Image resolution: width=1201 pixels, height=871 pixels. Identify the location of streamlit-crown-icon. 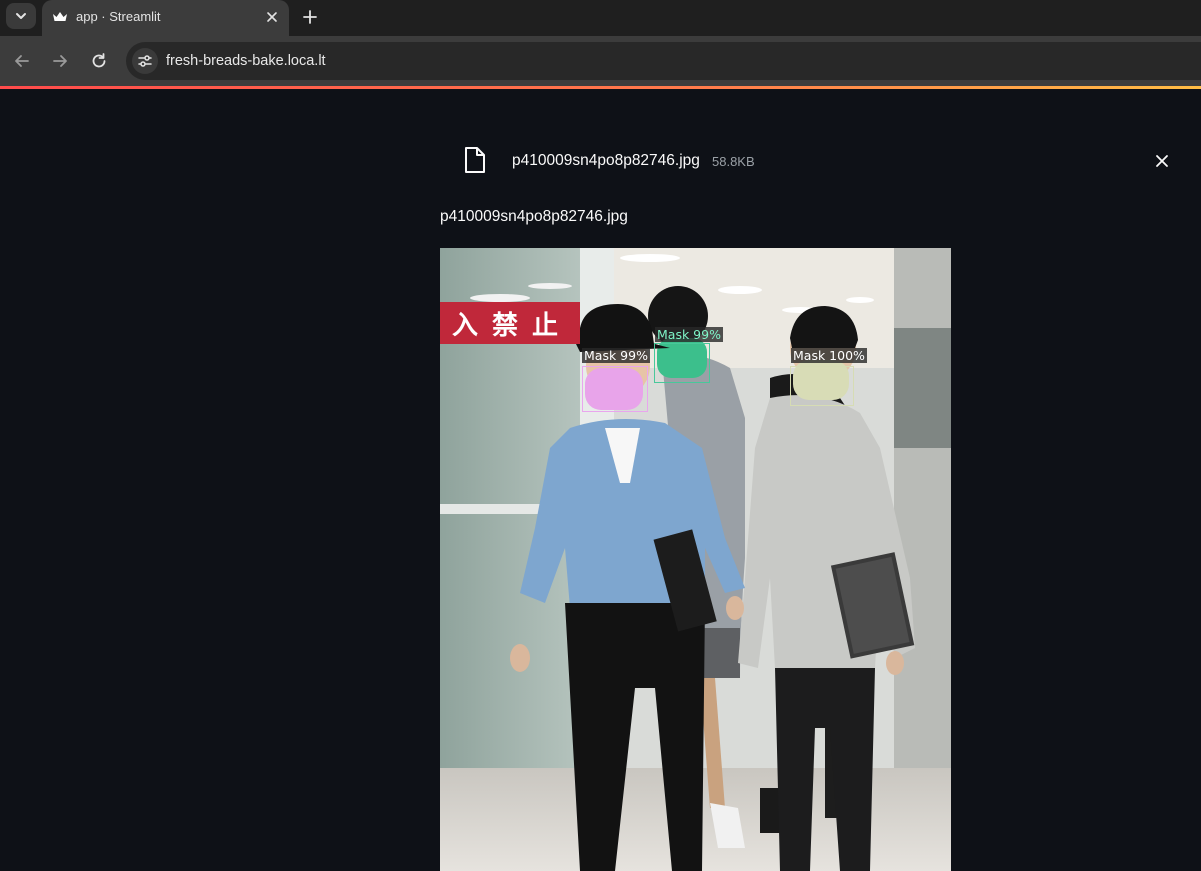
(60, 16).